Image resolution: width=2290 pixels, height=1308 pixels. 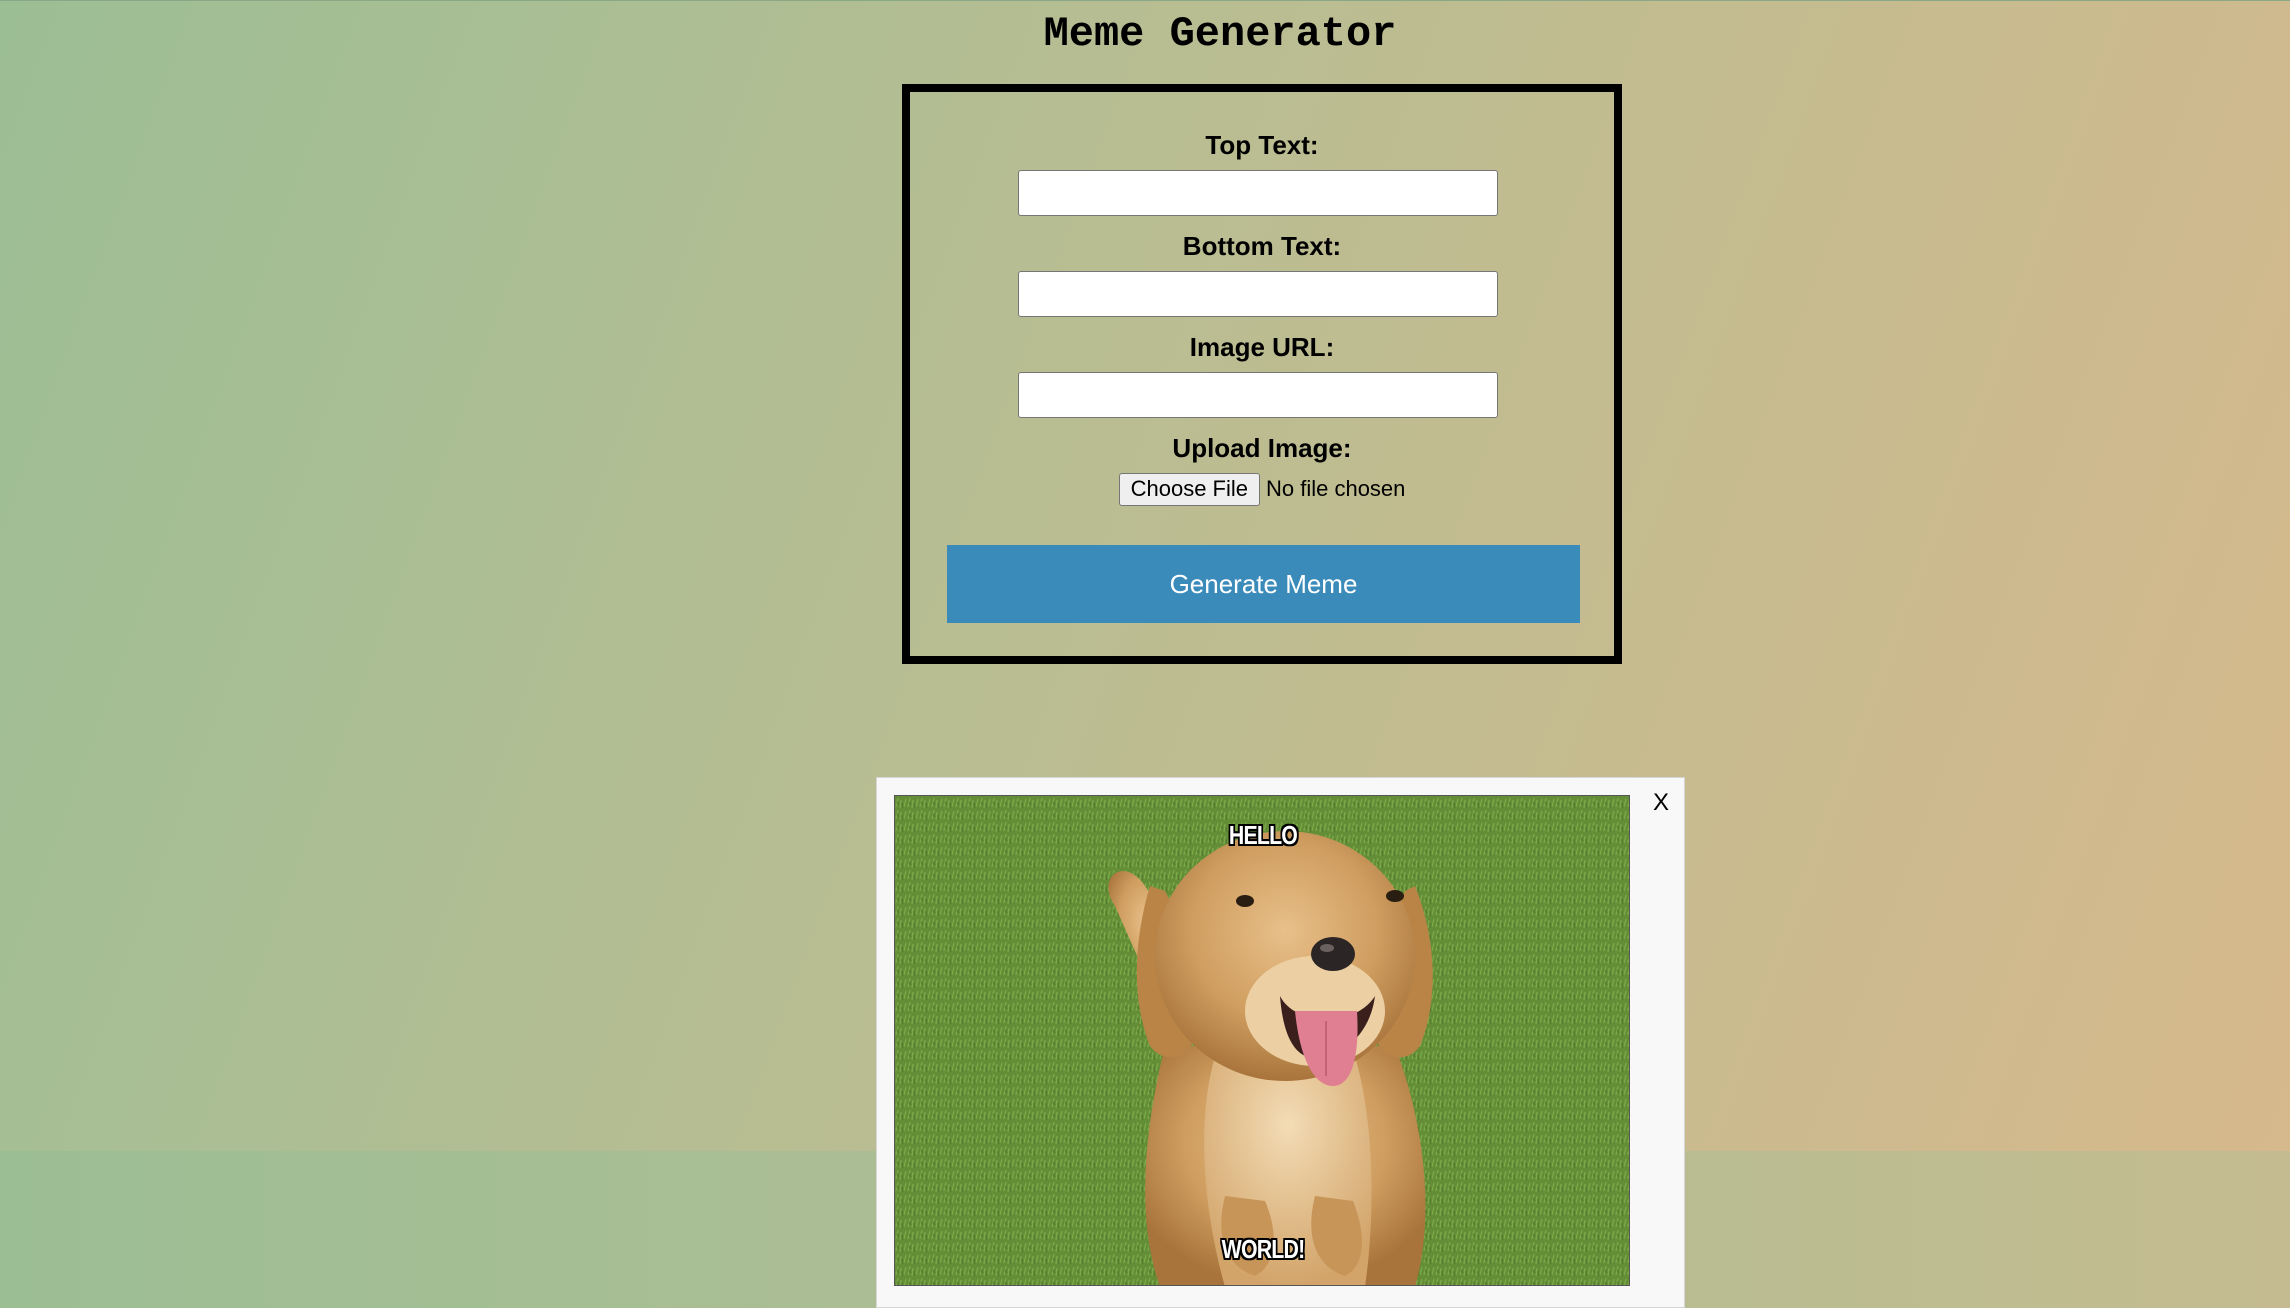 What do you see at coordinates (1262, 246) in the screenshot?
I see `bottom-text-label: Bottom Text:` at bounding box center [1262, 246].